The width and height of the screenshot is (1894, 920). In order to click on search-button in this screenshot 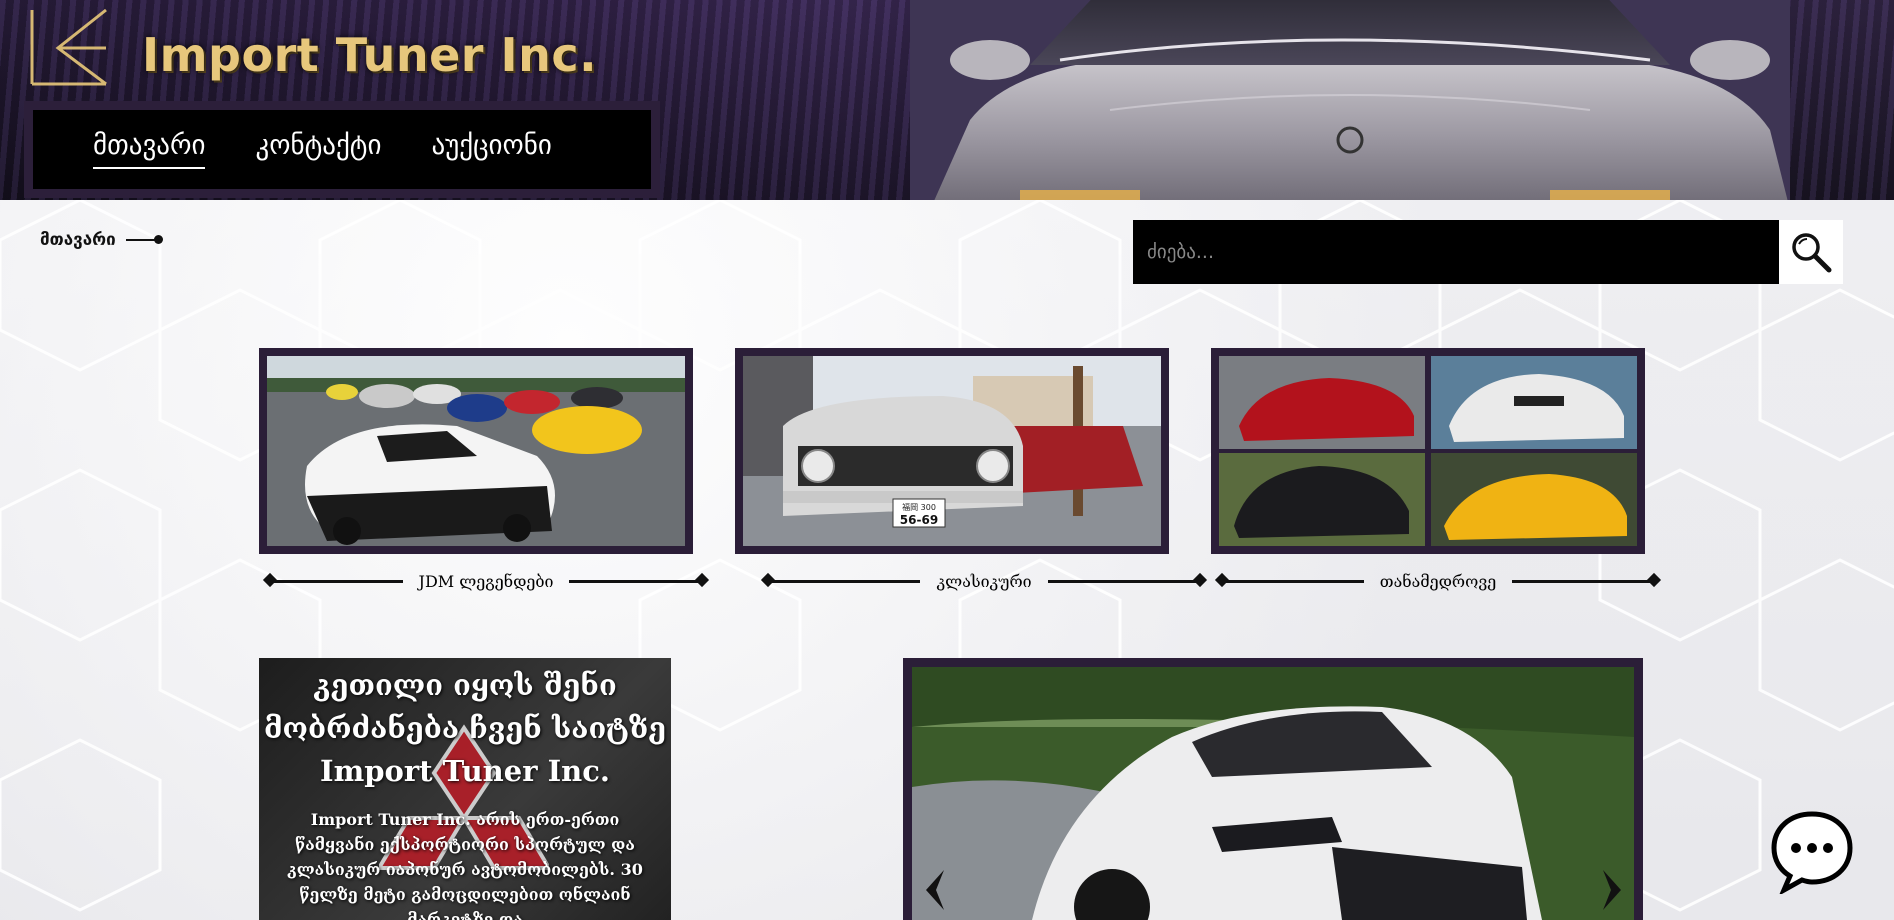, I will do `click(1811, 252)`.